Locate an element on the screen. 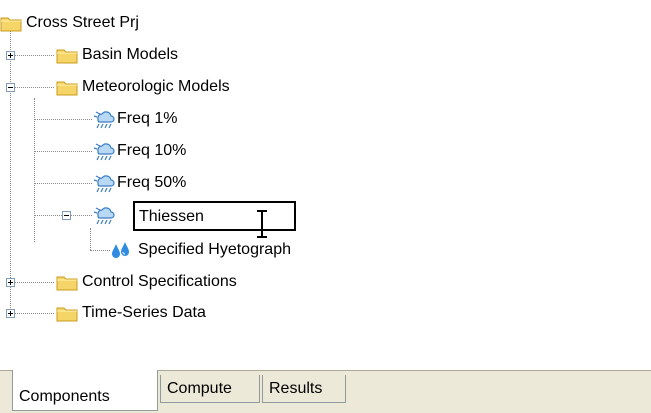  tree-item-label: Specified Hyetograph is located at coordinates (214, 249).